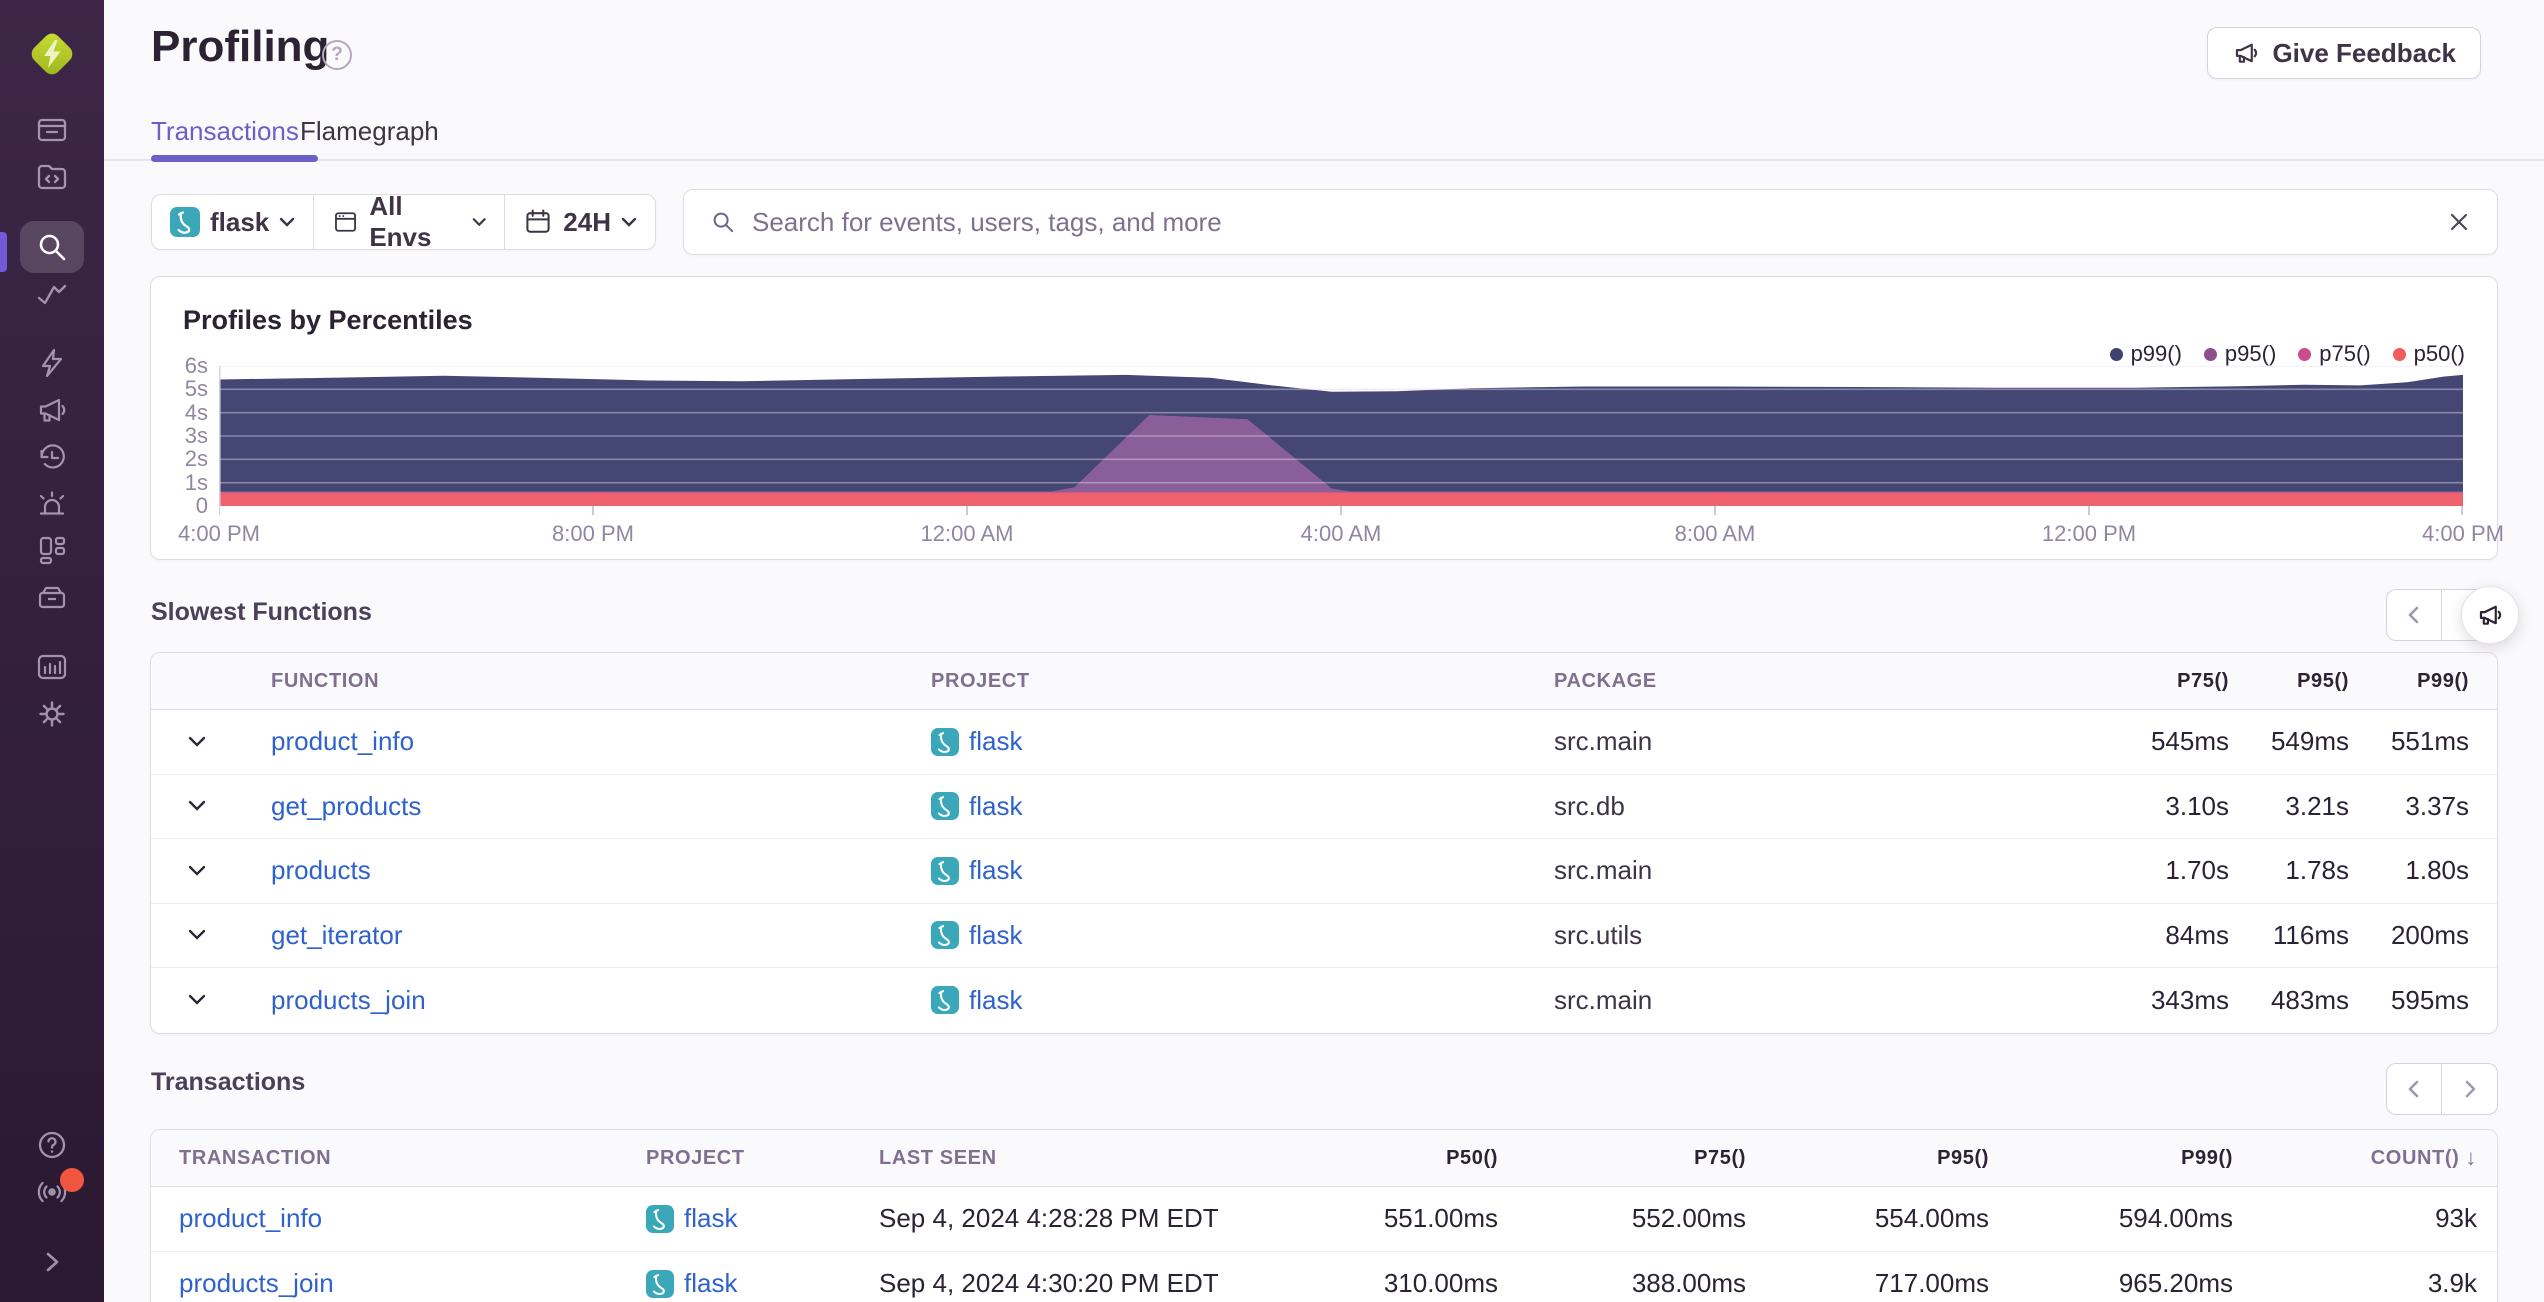  I want to click on active-tab-underline, so click(234, 158).